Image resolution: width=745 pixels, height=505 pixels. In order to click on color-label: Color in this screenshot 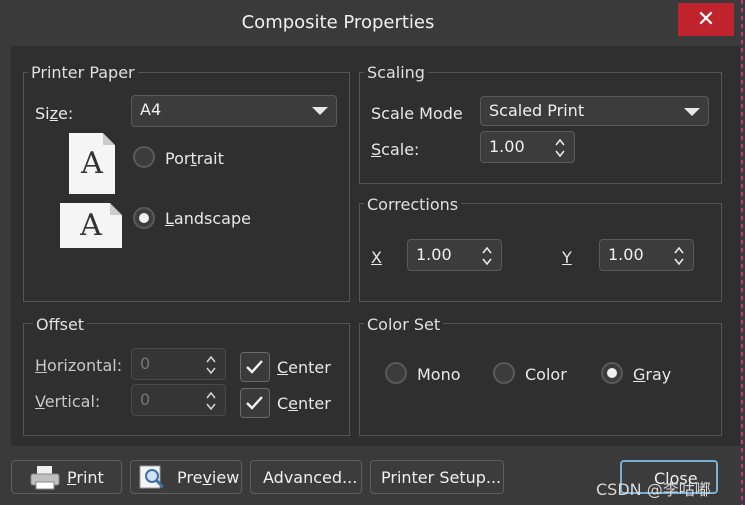, I will do `click(546, 374)`.